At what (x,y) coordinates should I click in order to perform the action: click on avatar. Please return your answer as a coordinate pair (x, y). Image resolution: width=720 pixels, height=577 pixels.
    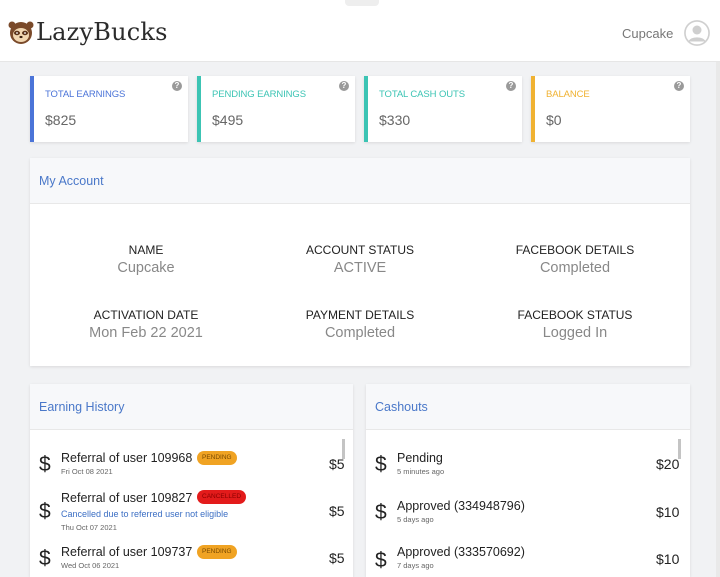
    Looking at the image, I should click on (697, 33).